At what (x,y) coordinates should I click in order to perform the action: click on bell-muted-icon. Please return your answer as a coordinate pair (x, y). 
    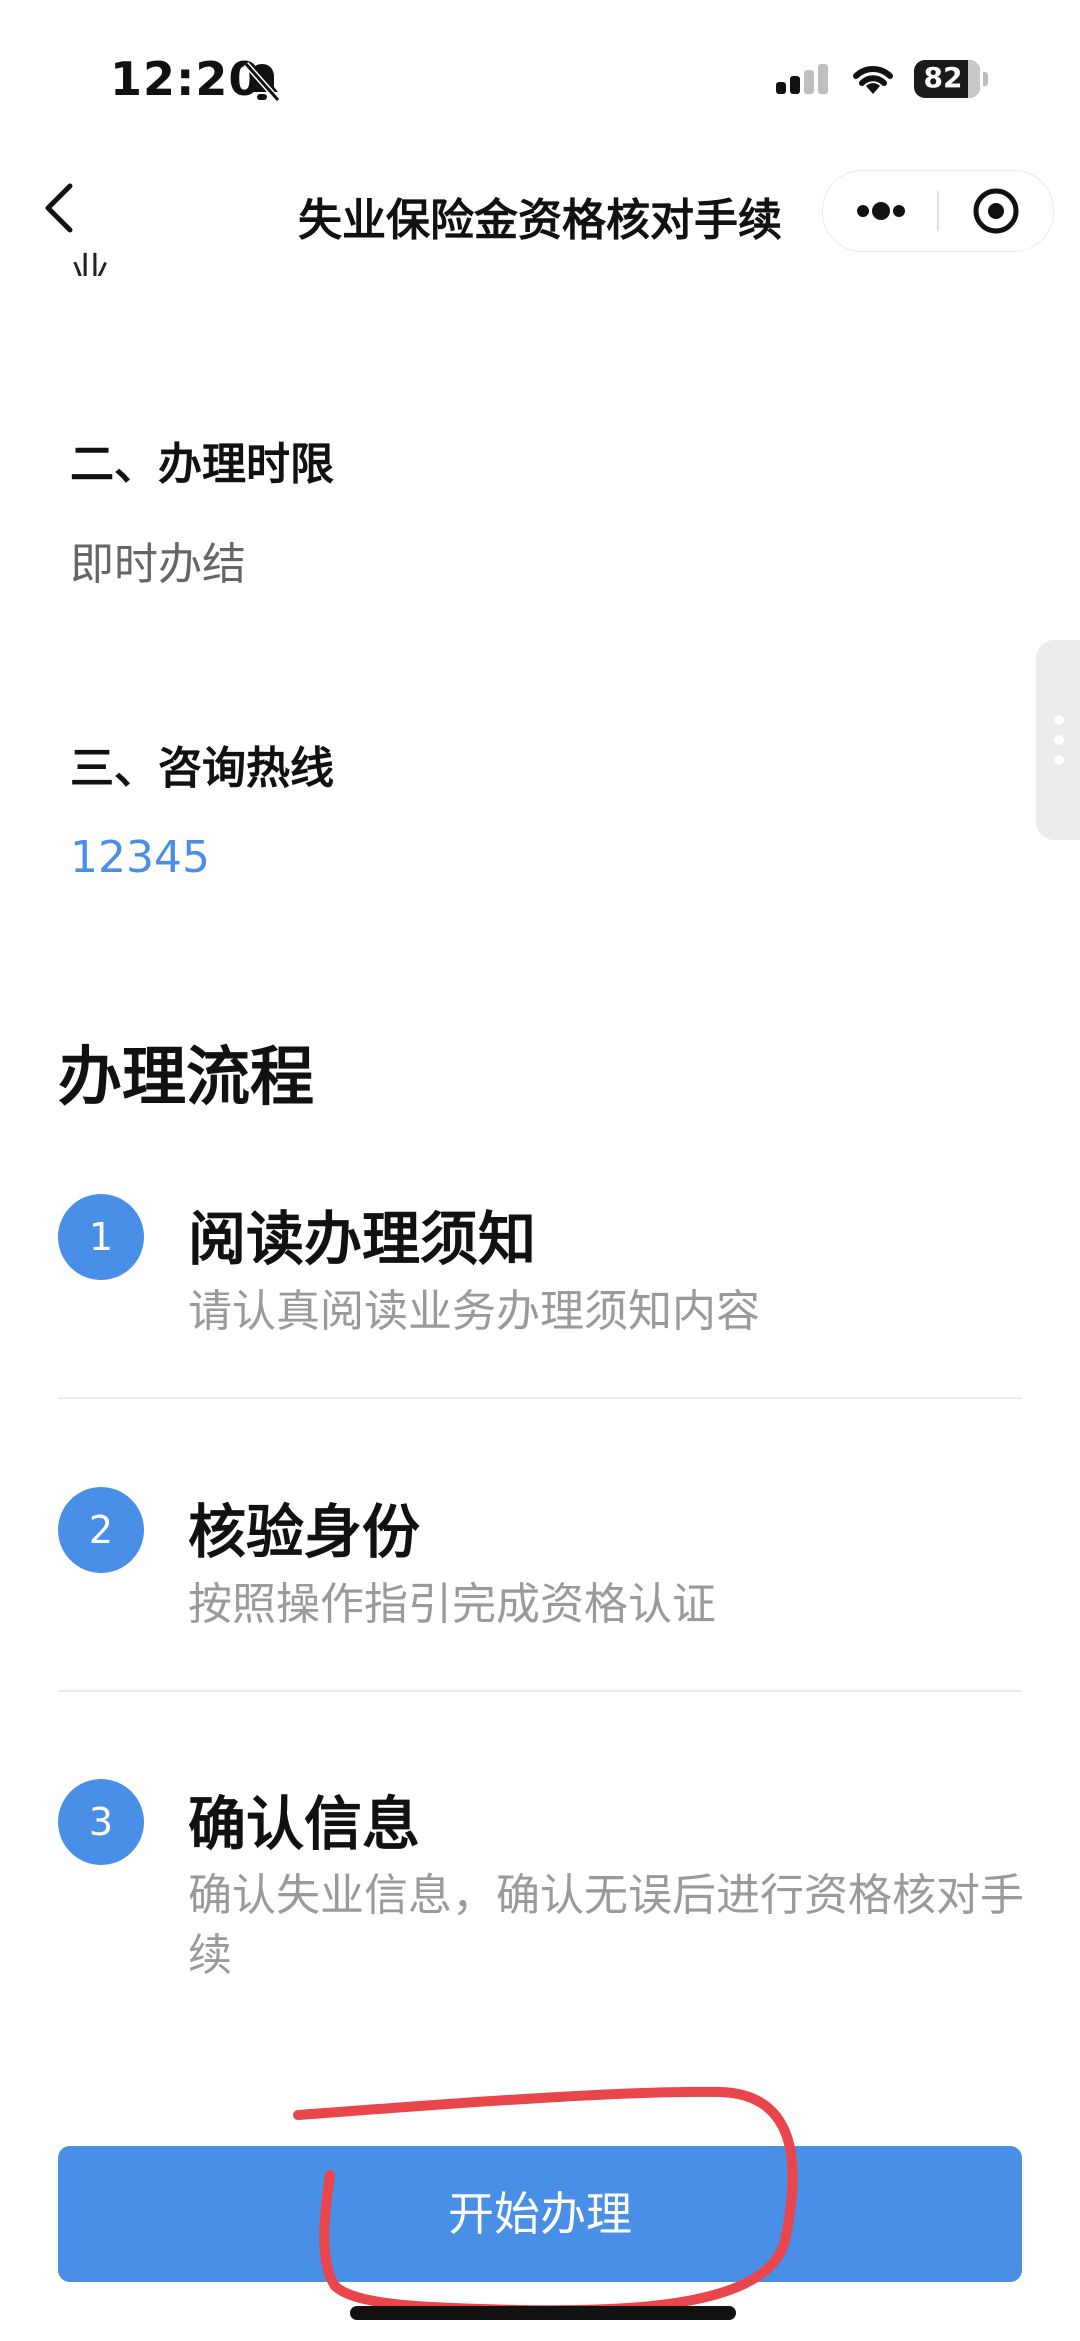
    Looking at the image, I should click on (262, 82).